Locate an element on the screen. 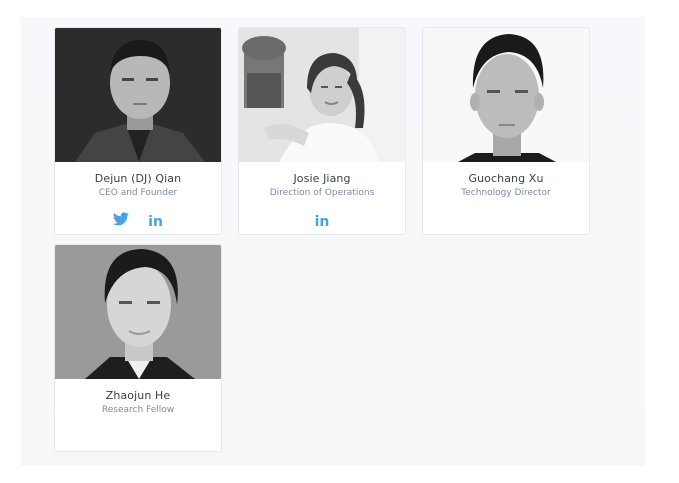  member-role: CEO and Founder is located at coordinates (138, 193).